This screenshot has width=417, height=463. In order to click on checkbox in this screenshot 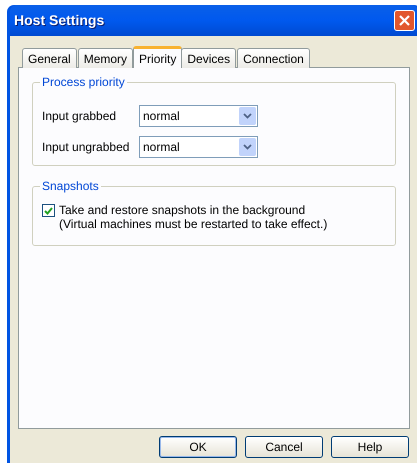, I will do `click(48, 210)`.